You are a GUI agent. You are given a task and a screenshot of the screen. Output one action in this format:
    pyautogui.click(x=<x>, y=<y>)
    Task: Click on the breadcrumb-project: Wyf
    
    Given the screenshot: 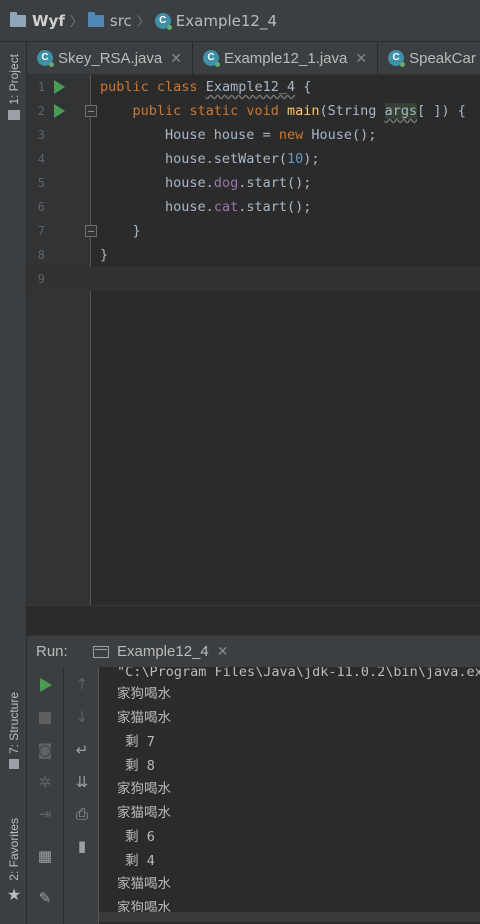 What is the action you would take?
    pyautogui.click(x=37, y=20)
    